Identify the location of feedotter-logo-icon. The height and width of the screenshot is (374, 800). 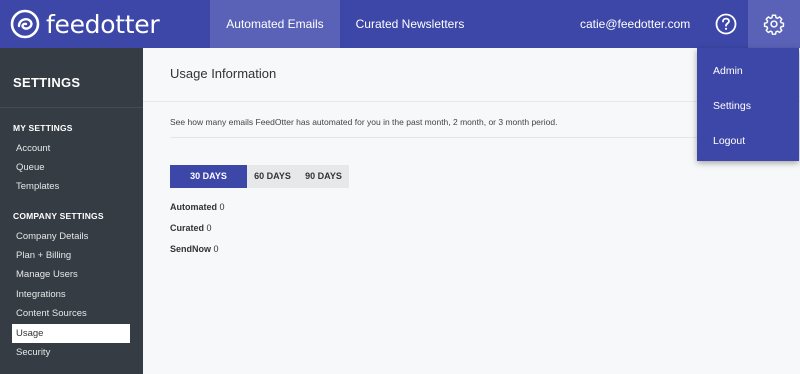
(25, 24).